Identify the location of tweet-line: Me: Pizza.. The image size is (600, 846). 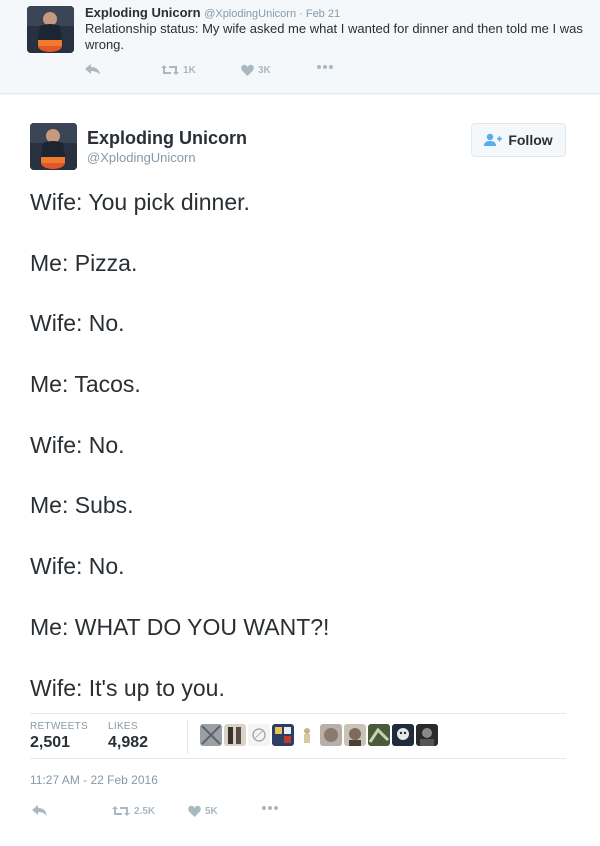
(84, 262).